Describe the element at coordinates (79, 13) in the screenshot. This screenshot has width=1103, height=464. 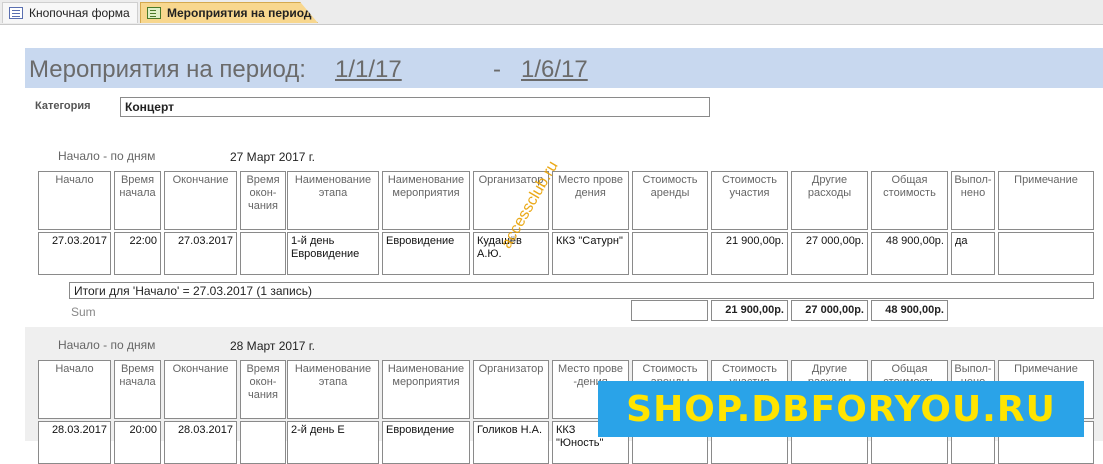
I see `tab-label: Кнопочная форма` at that location.